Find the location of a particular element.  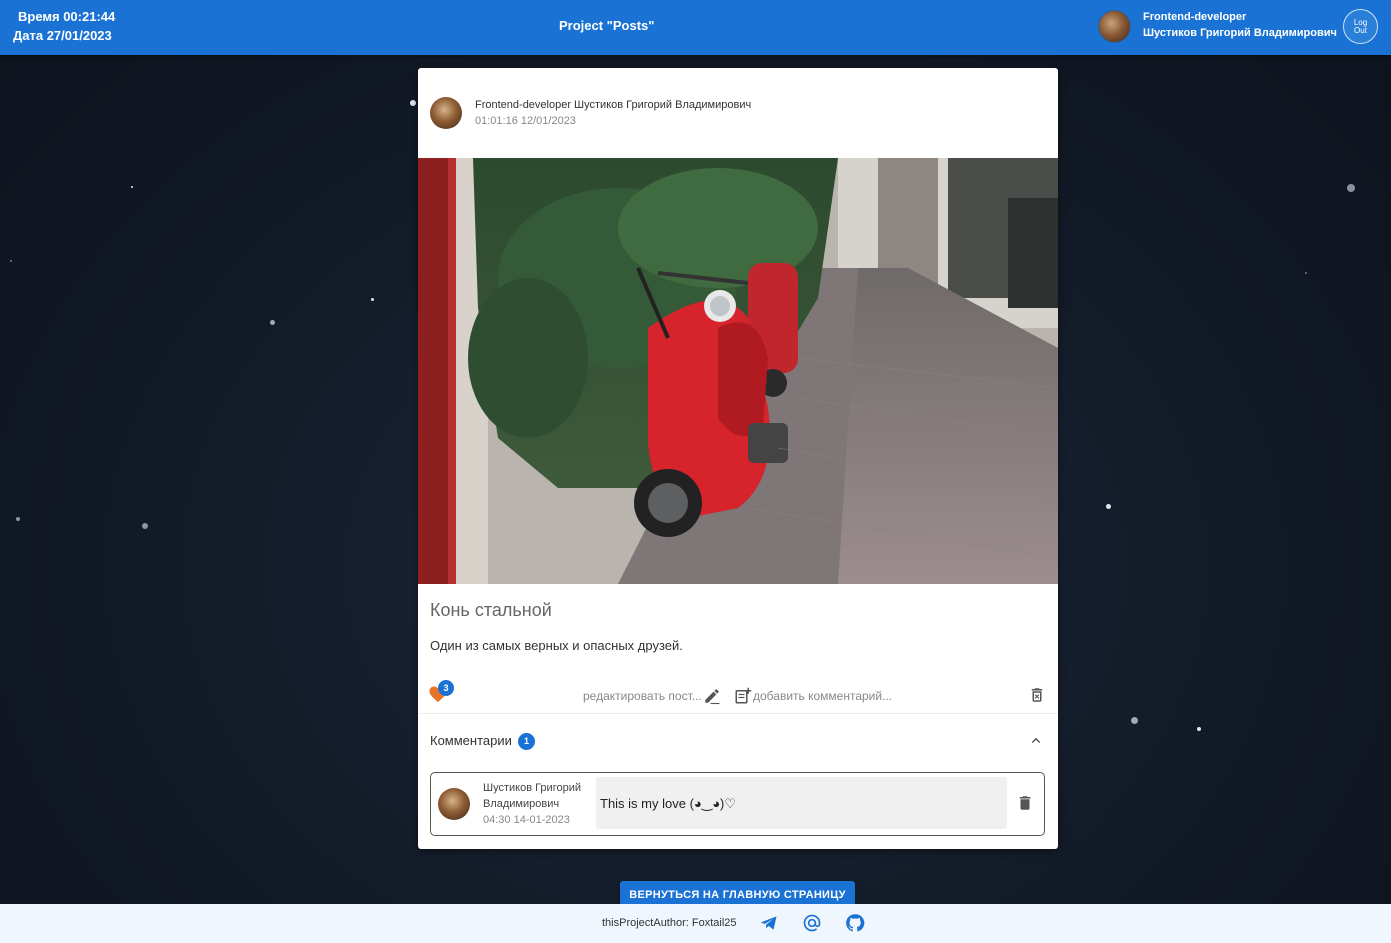

footer: thisProjectAuthor: Foxtail25 is located at coordinates (695, 923).